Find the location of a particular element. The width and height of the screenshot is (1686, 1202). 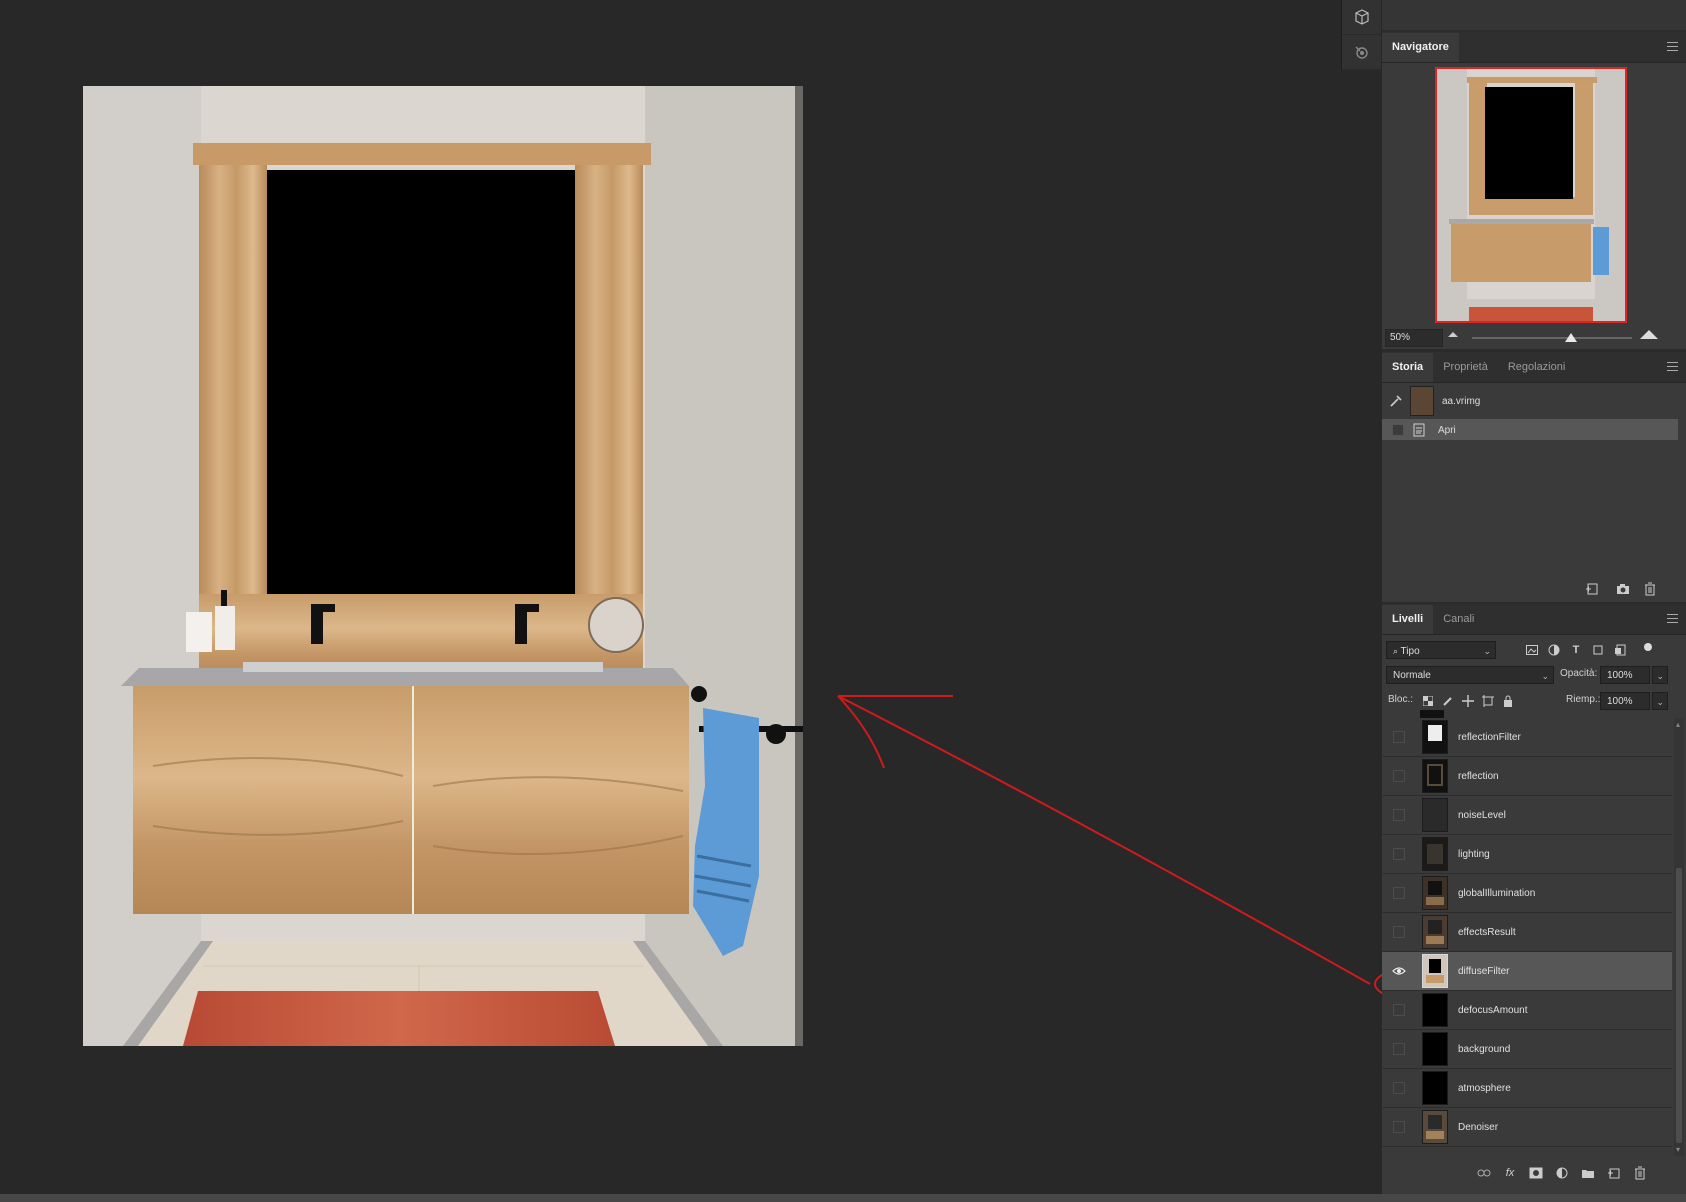

history-brush-icon is located at coordinates (1396, 401).